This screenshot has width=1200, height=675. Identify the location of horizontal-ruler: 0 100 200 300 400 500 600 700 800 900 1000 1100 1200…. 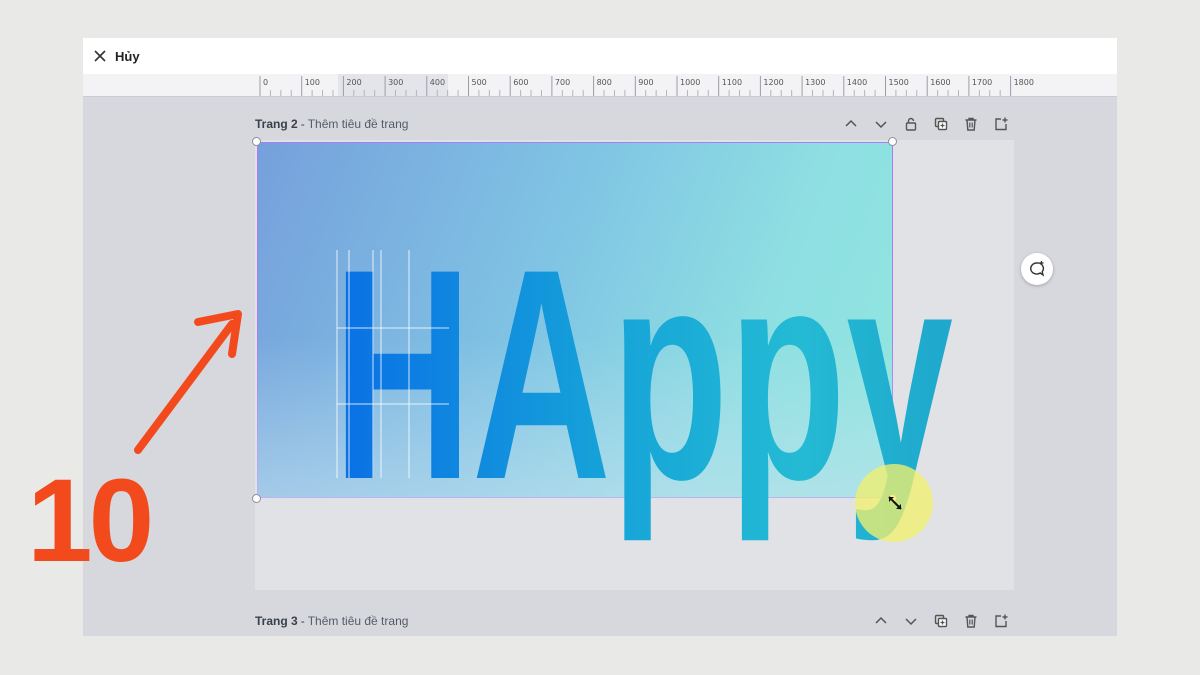
(600, 85).